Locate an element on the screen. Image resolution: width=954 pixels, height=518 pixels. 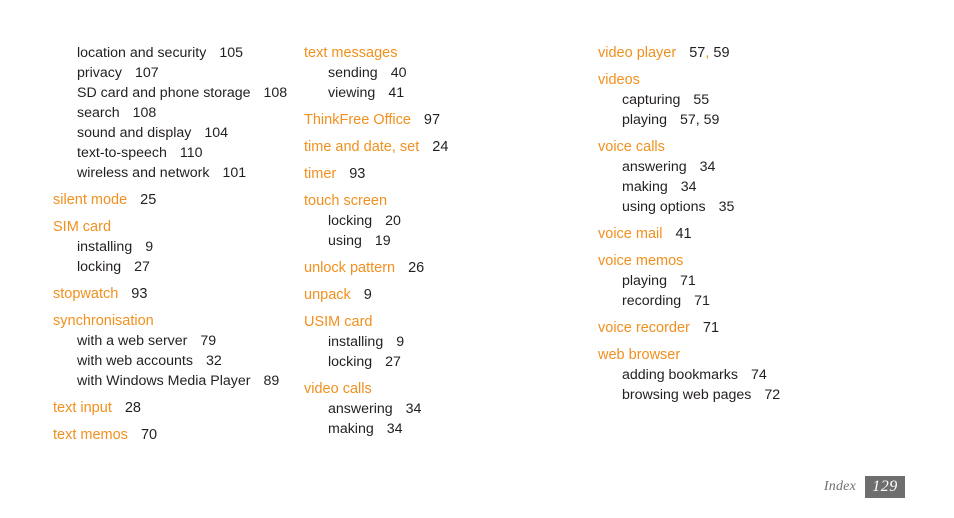
index-subentry-label: capturing is located at coordinates (651, 100).